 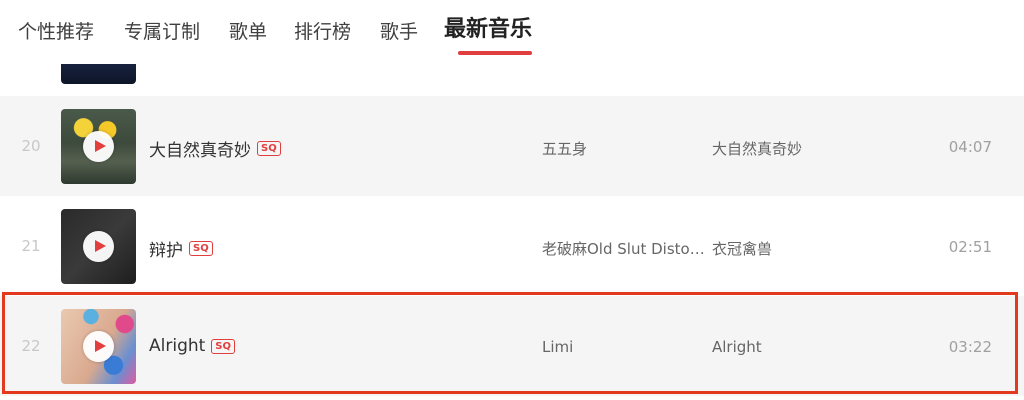 I want to click on tab-personal-recommend: 个性推荐, so click(x=56, y=32).